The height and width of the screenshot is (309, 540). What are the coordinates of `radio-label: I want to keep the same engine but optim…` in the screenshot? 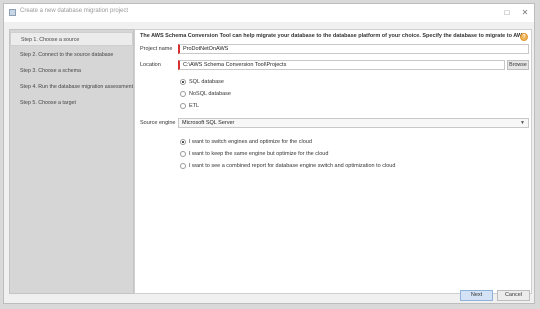 It's located at (259, 154).